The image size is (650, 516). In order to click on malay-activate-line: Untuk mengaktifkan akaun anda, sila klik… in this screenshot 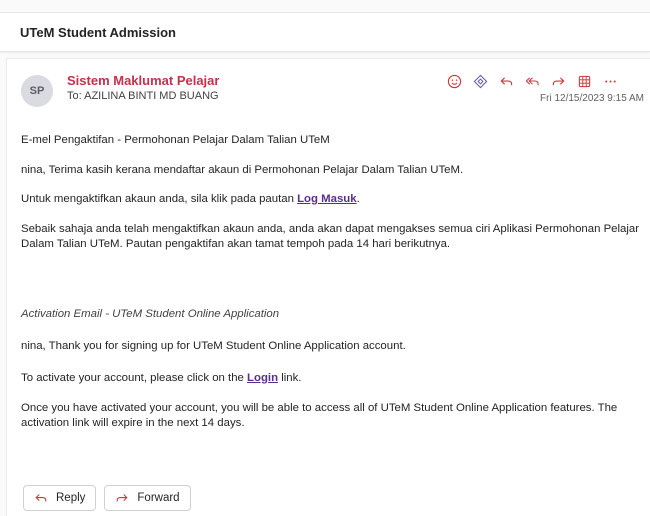, I will do `click(190, 199)`.